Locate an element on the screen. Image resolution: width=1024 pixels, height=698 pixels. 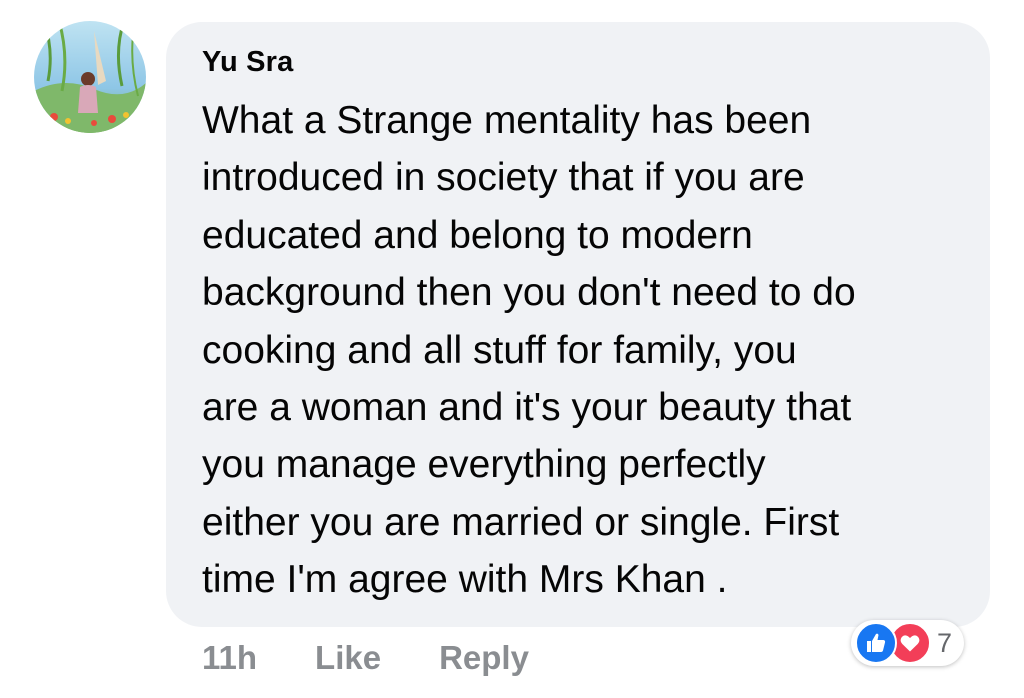
like-button: Like is located at coordinates (348, 658).